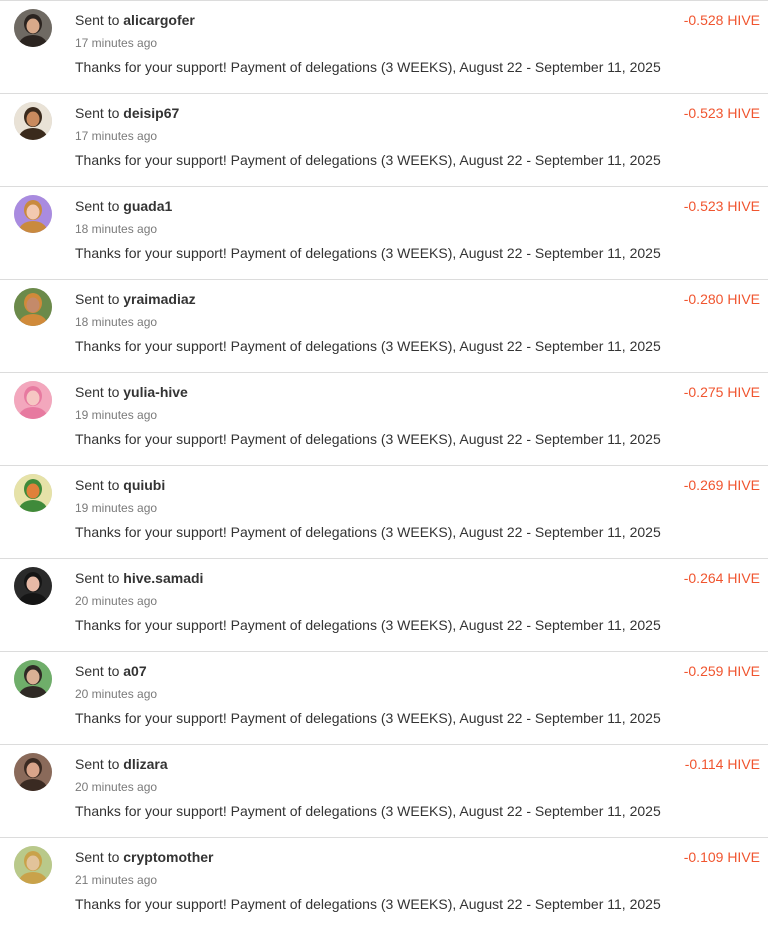  What do you see at coordinates (159, 20) in the screenshot?
I see `recipient-link: alicargofer` at bounding box center [159, 20].